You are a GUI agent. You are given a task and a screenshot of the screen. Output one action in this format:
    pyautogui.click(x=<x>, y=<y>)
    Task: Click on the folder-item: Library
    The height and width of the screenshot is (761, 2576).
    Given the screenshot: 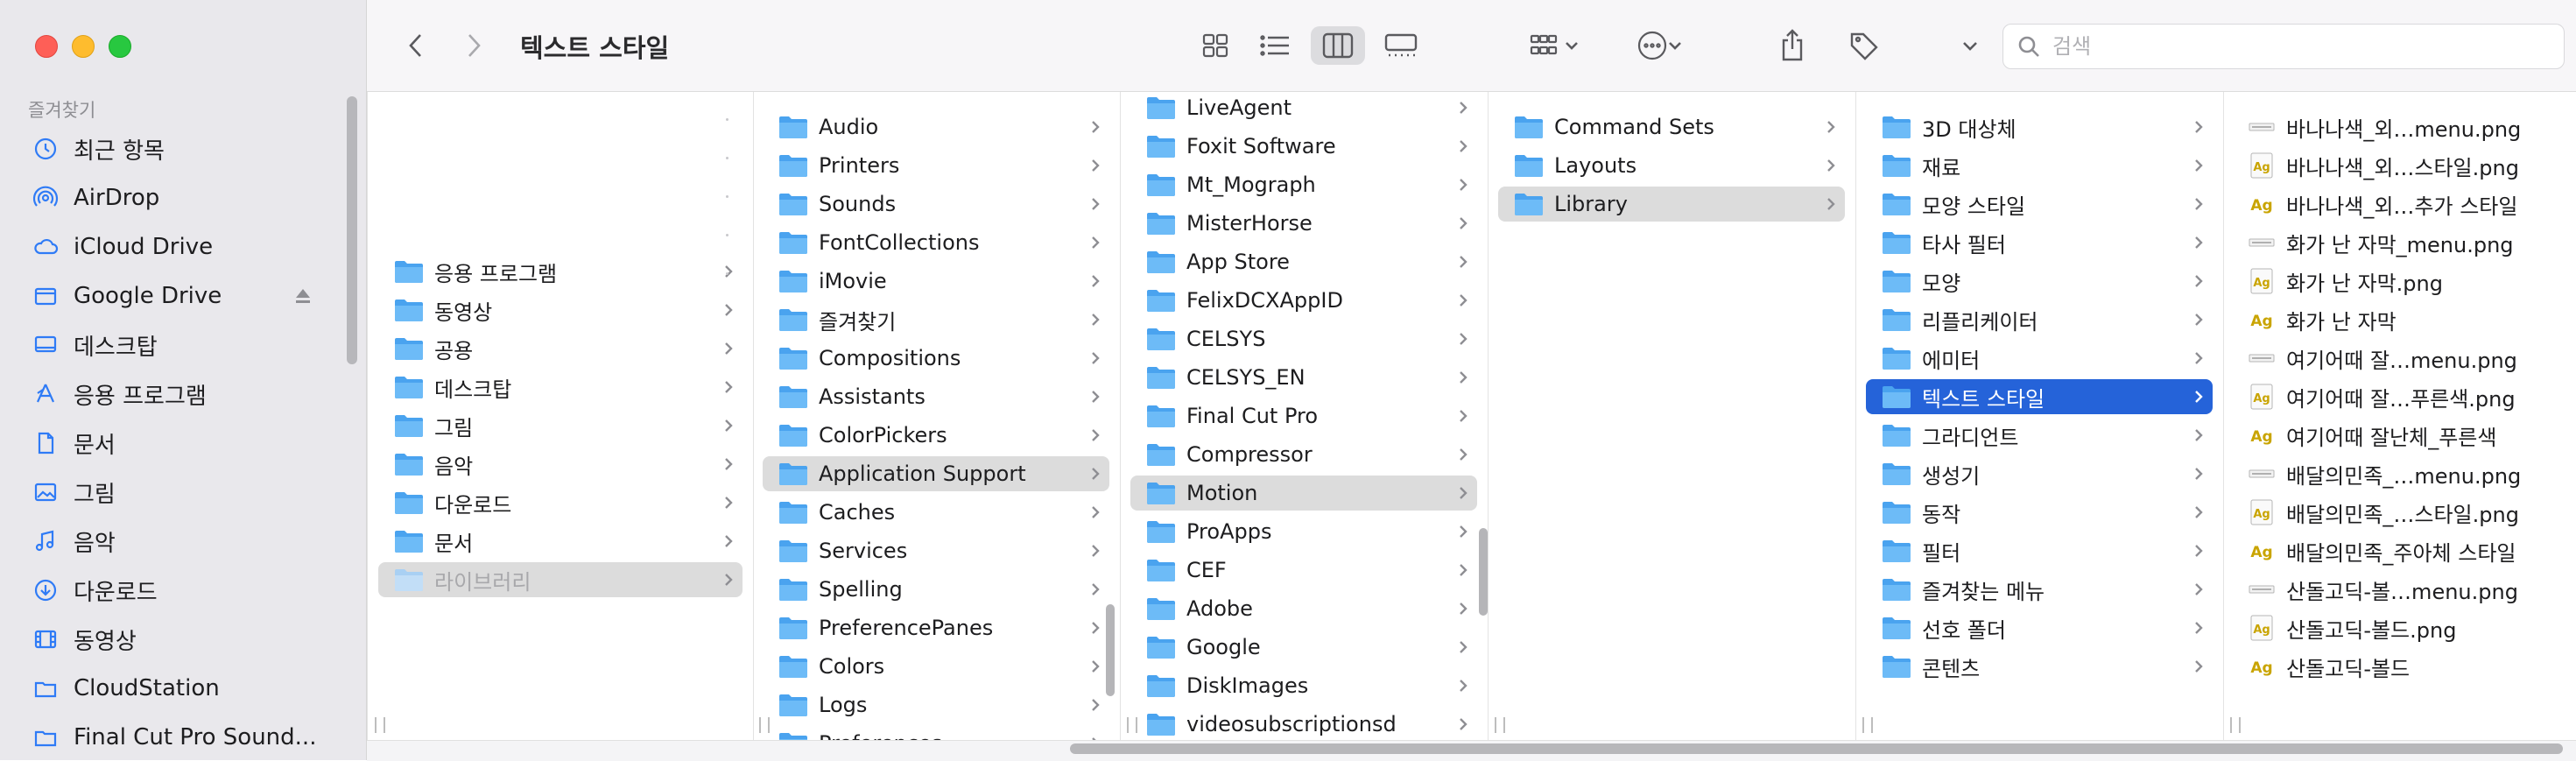 What is the action you would take?
    pyautogui.click(x=1671, y=204)
    